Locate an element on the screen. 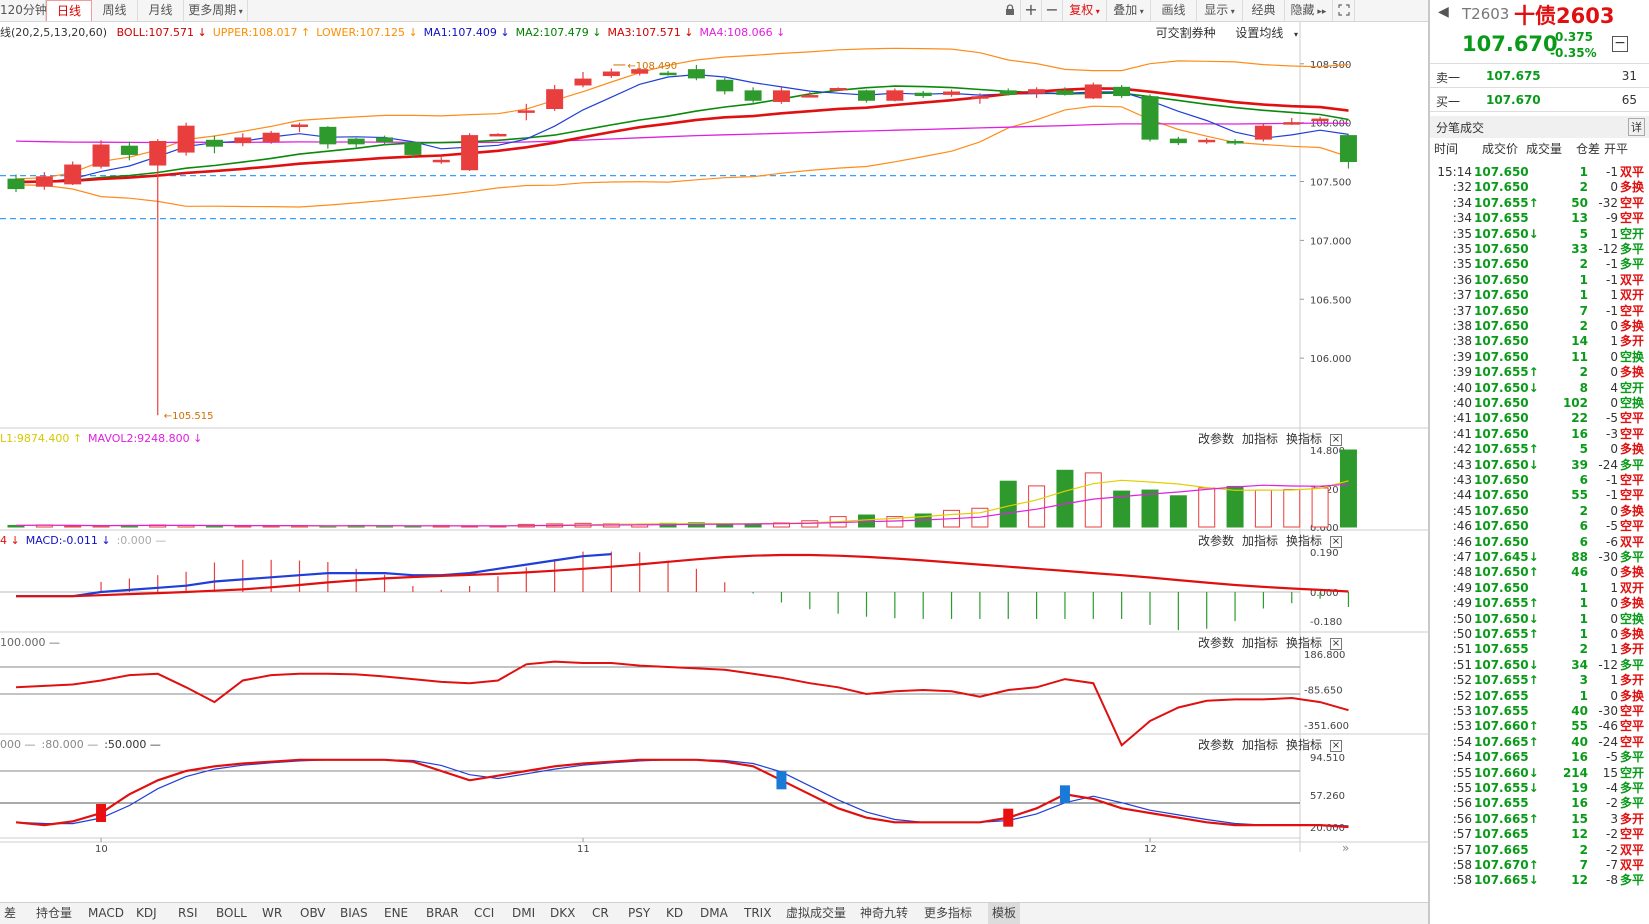 Image resolution: width=1649 pixels, height=924 pixels. indicator-tab: CR is located at coordinates (600, 913).